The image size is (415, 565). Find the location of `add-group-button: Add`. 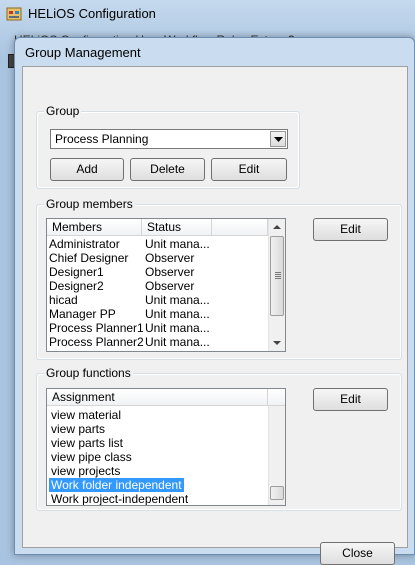

add-group-button: Add is located at coordinates (87, 169).